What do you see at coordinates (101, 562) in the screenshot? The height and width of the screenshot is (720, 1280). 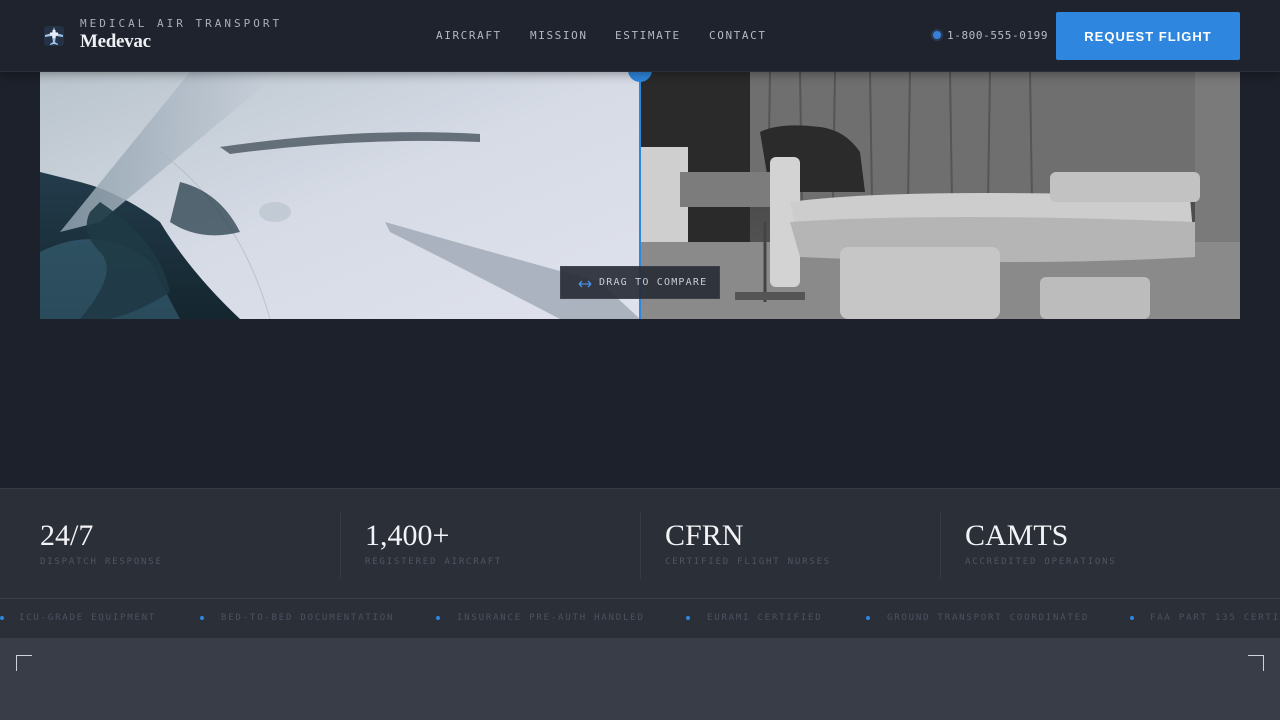 I see `stat-label: DISPATCH RESPONSE` at bounding box center [101, 562].